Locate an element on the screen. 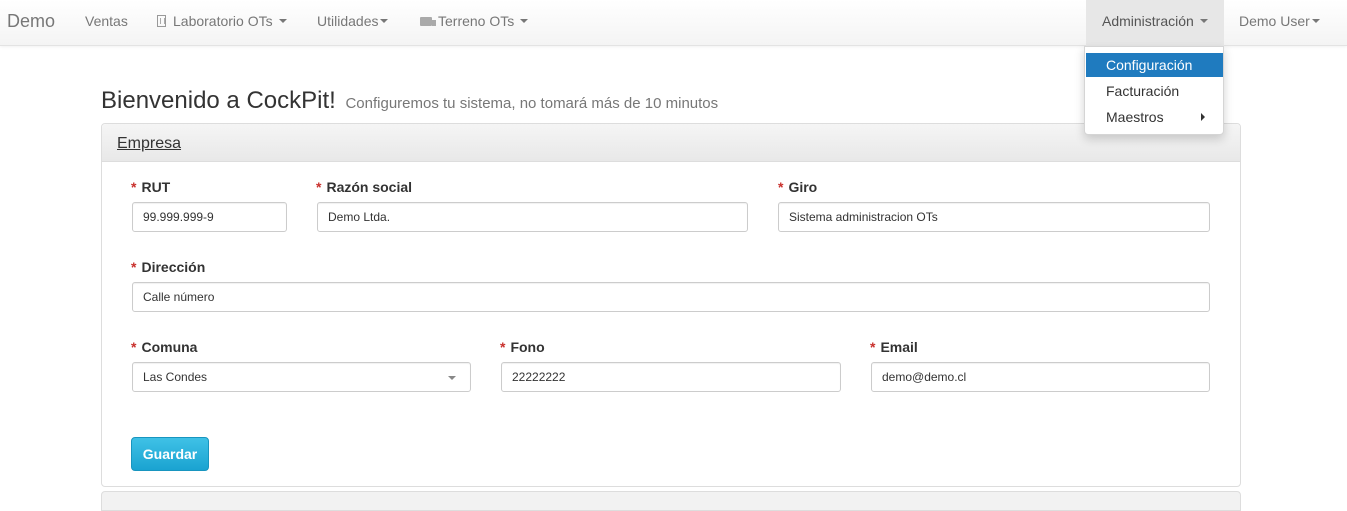 The image size is (1347, 511). nav-ventas-label: Ventas is located at coordinates (106, 21).